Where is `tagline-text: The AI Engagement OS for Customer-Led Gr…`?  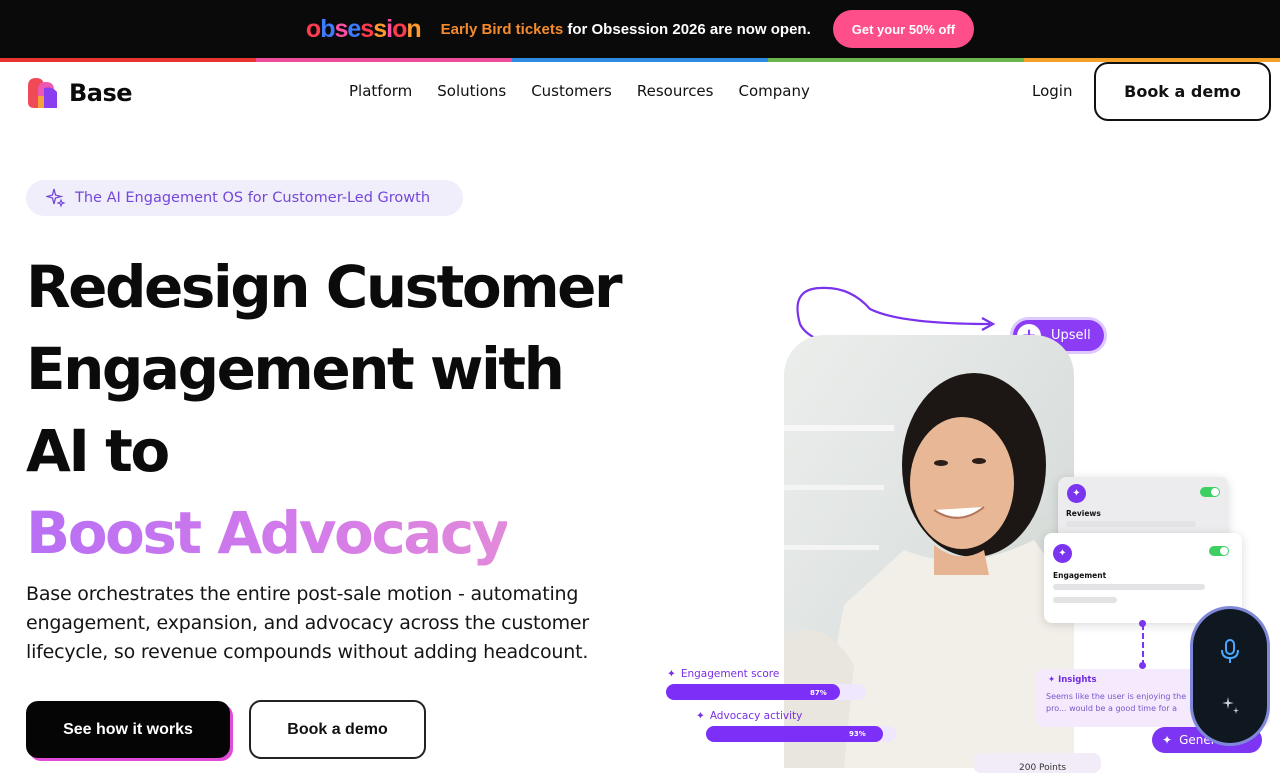
tagline-text: The AI Engagement OS for Customer-Led Gr… is located at coordinates (253, 198).